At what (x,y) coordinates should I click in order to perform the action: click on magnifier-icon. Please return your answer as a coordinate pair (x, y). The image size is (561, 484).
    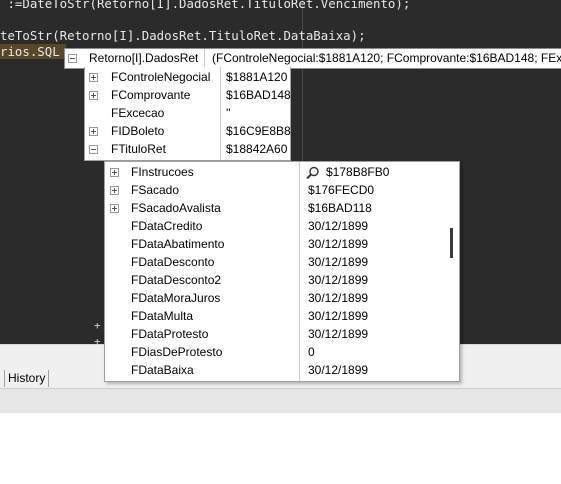
    Looking at the image, I should click on (313, 172).